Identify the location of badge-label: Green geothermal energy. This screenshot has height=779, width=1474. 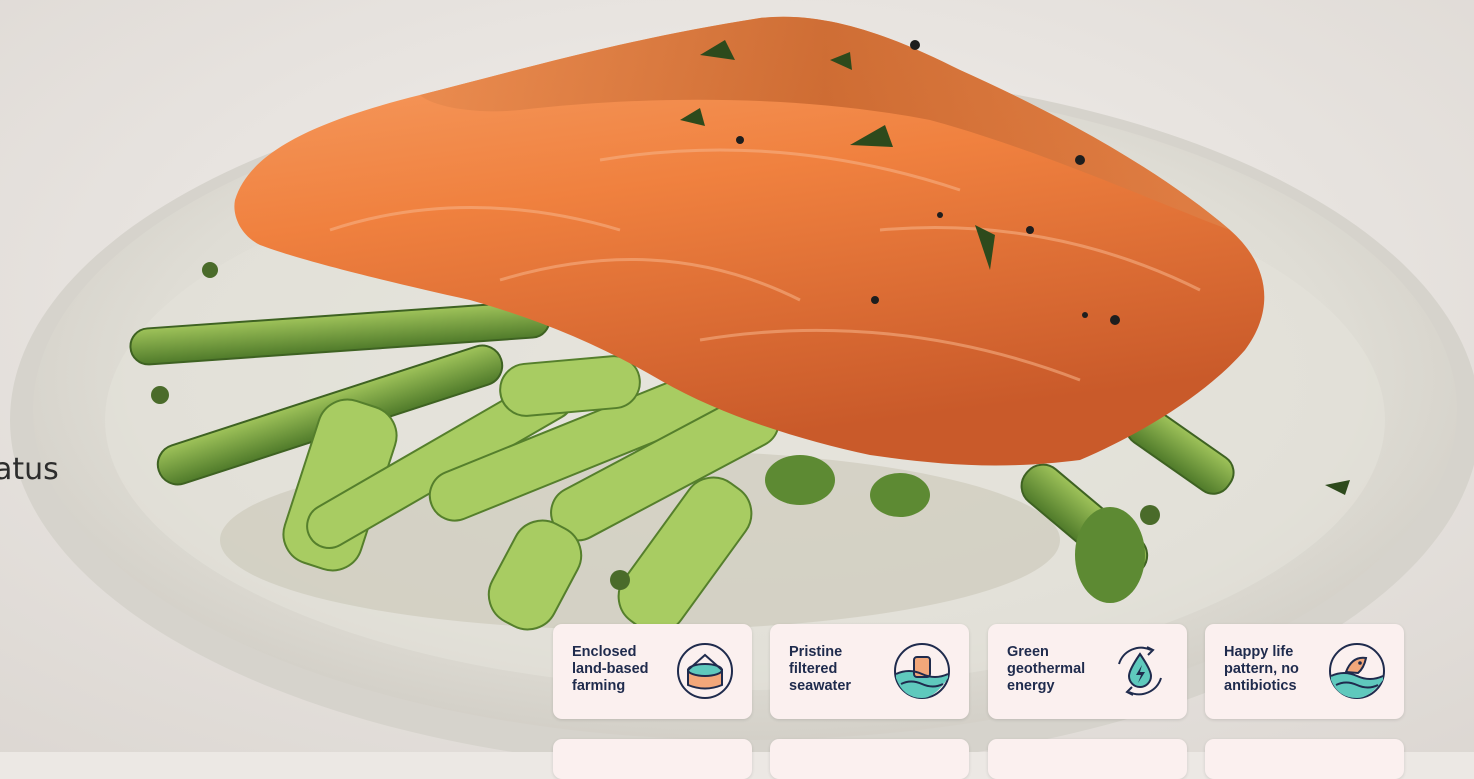
(1046, 669).